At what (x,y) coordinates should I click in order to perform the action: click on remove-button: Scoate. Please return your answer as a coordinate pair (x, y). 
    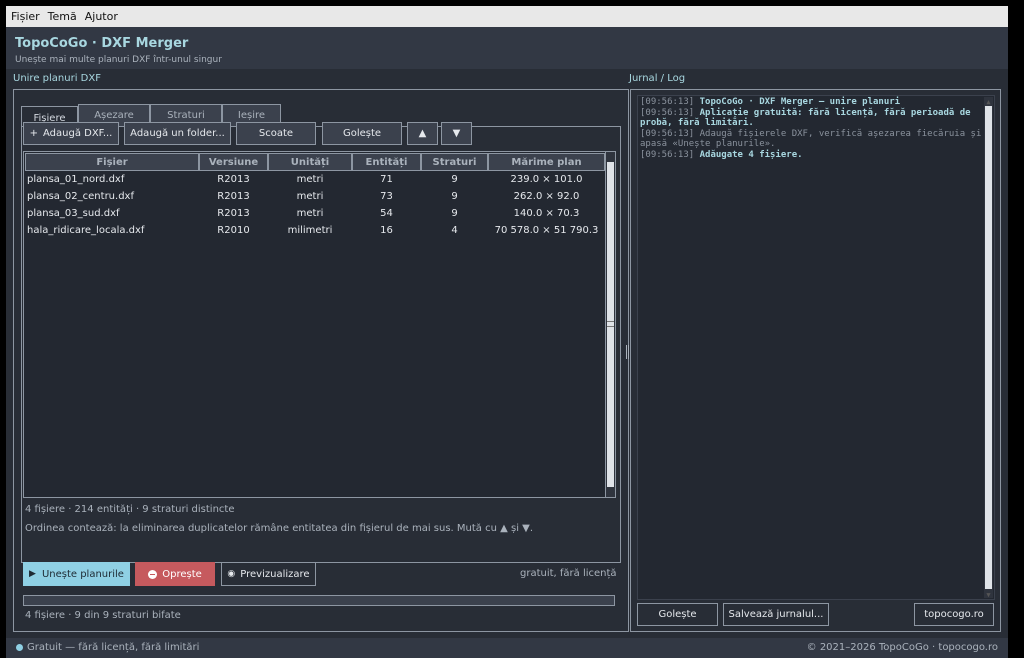
    Looking at the image, I should click on (276, 133).